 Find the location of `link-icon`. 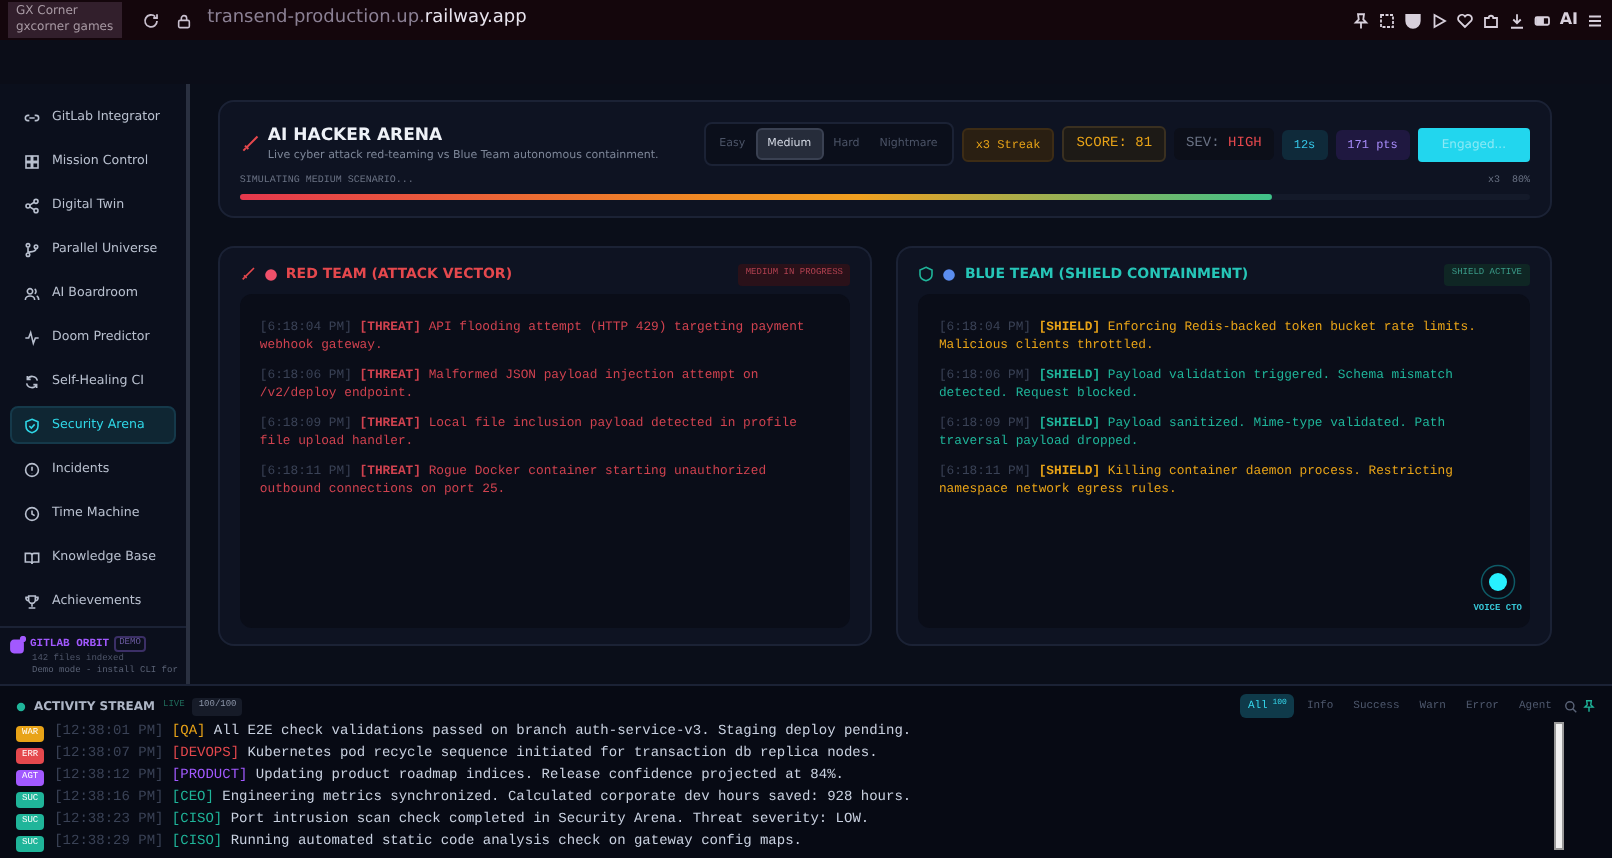

link-icon is located at coordinates (32, 117).